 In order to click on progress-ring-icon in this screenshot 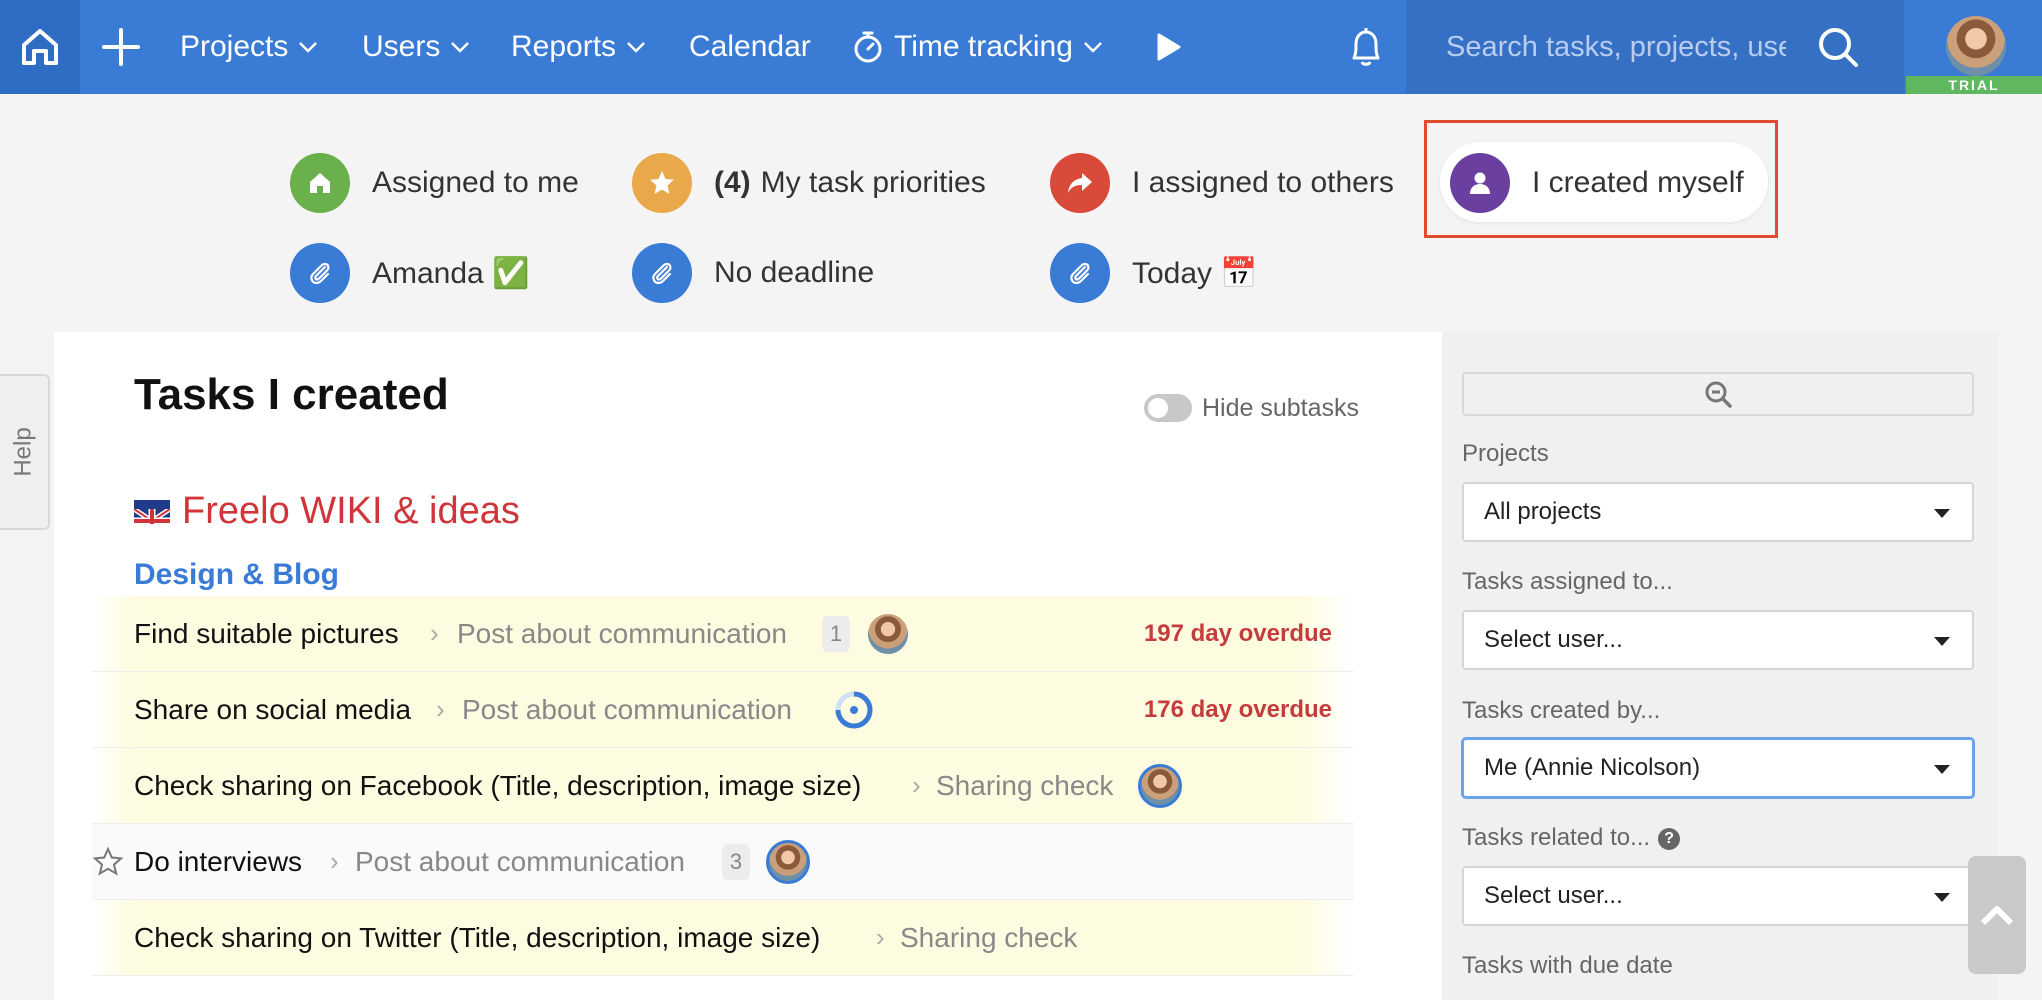, I will do `click(854, 709)`.